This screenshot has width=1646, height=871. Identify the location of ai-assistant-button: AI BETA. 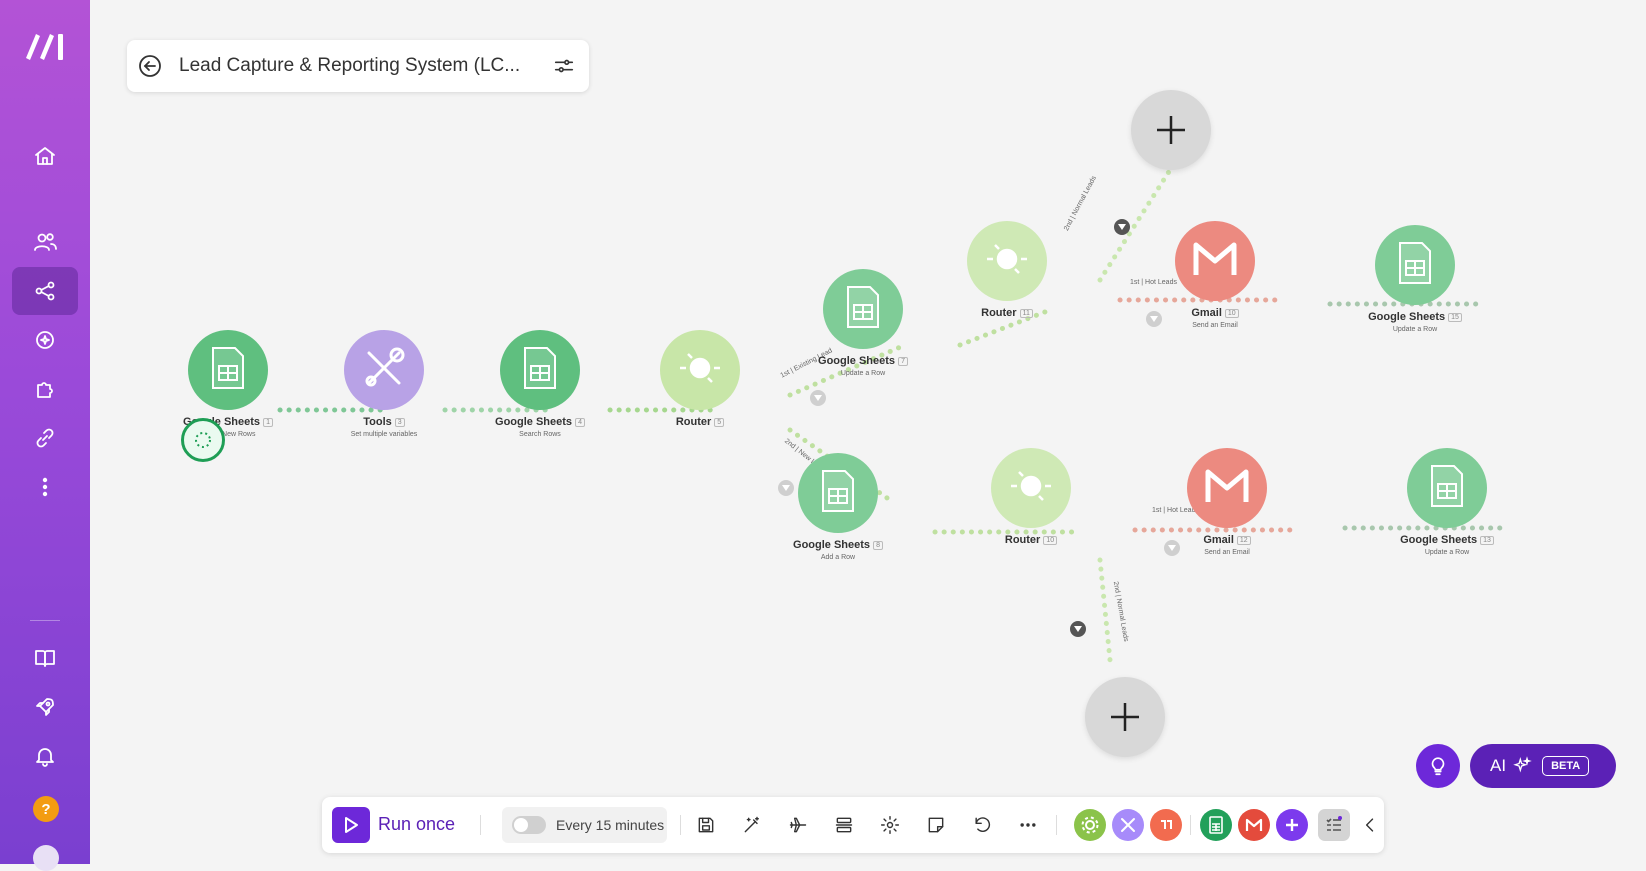
(1543, 766).